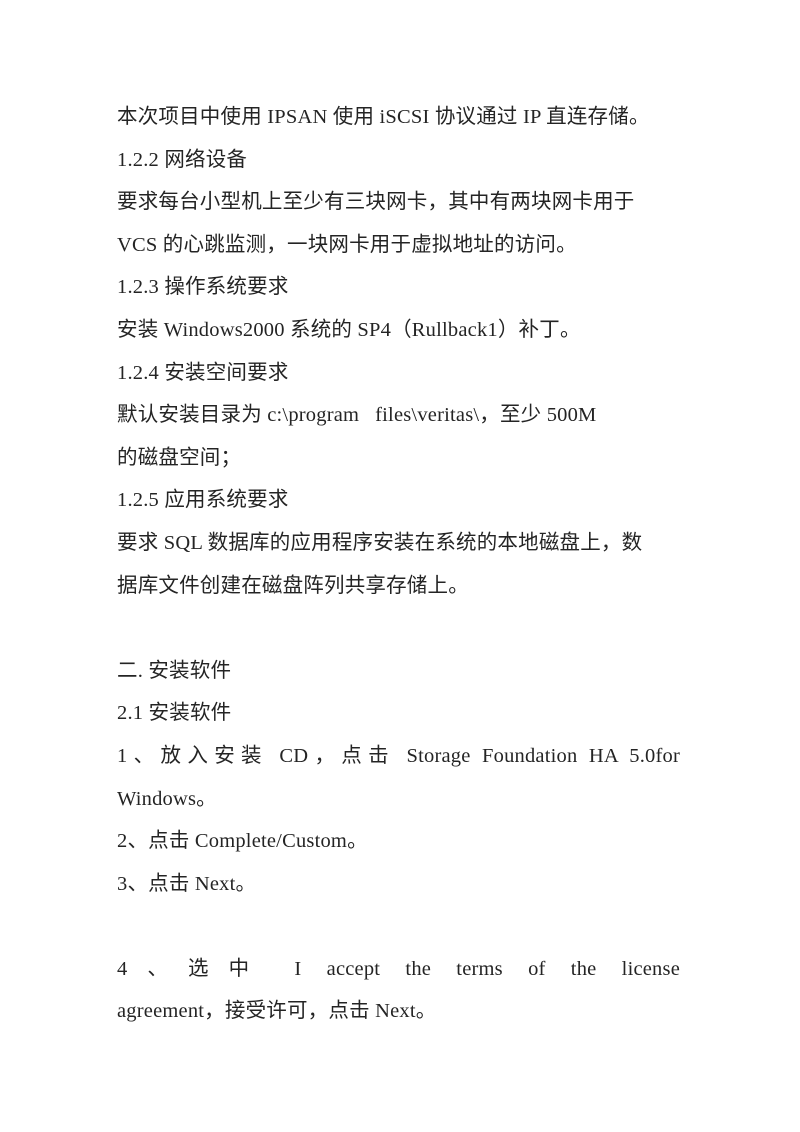  I want to click on document-line: VCS 的心跳监测，一块网卡用于虚拟地址的访问。, so click(347, 244).